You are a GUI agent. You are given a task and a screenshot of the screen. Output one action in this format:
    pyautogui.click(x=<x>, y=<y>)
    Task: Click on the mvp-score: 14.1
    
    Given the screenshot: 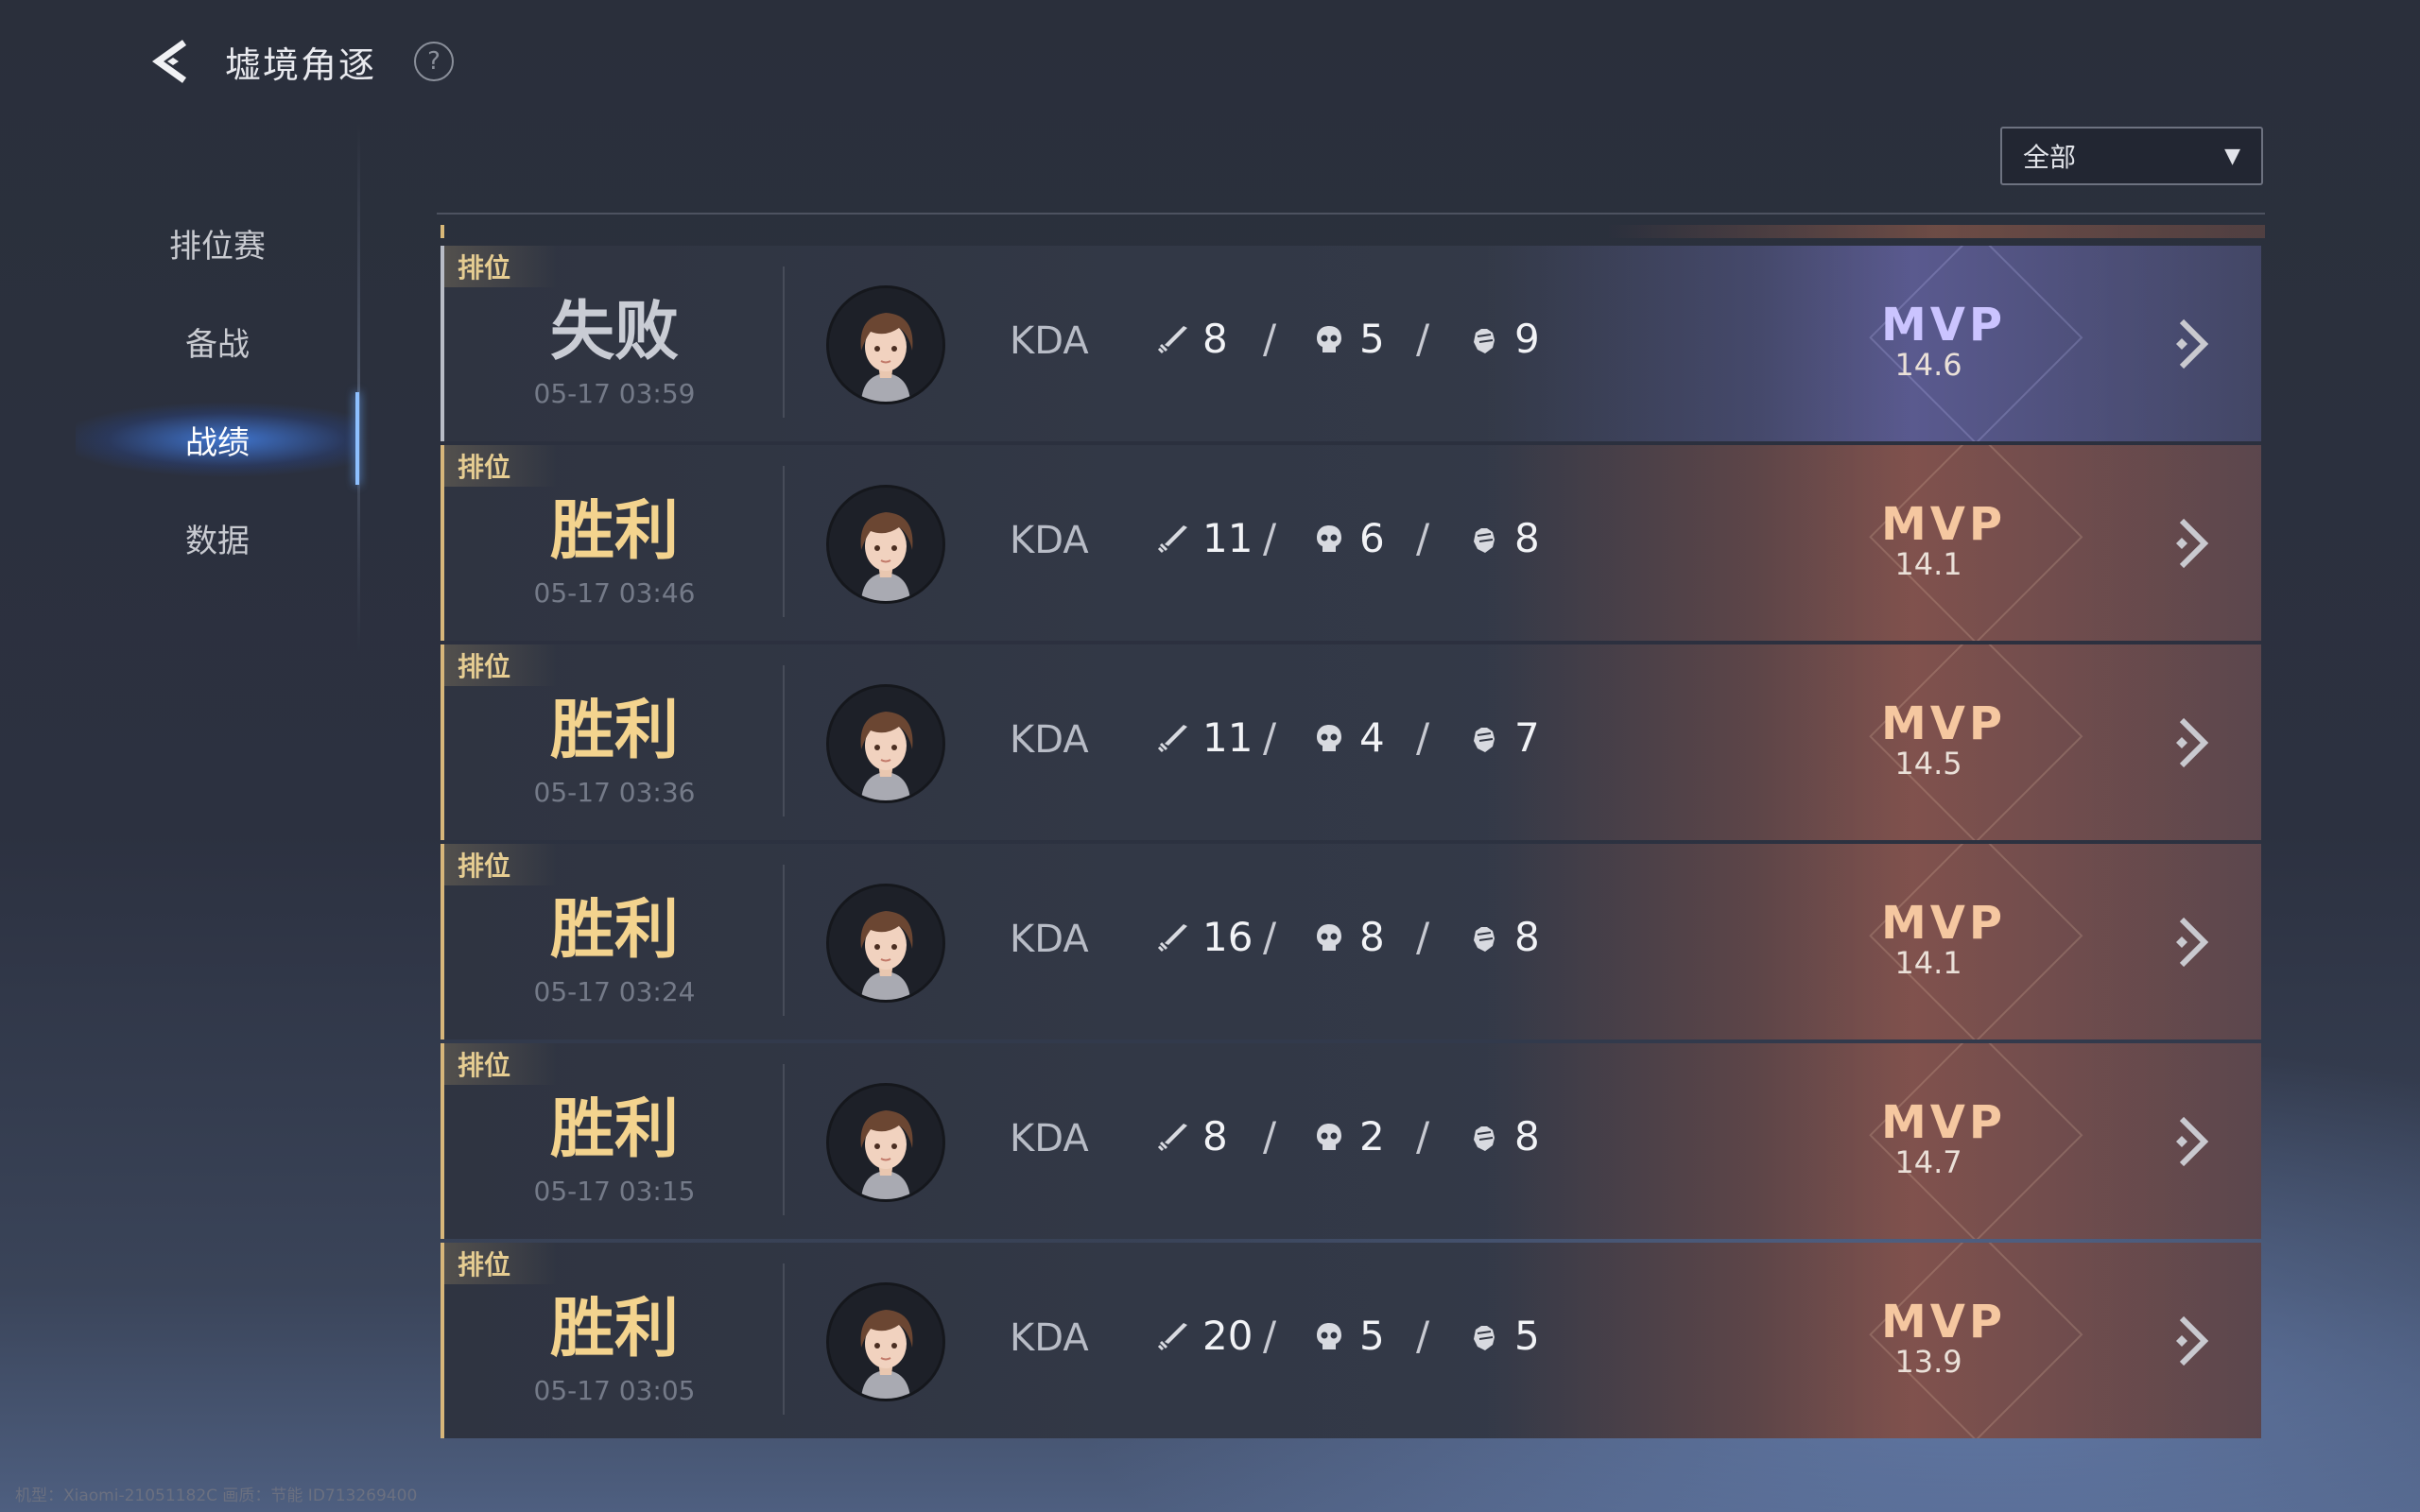 What is the action you would take?
    pyautogui.click(x=1928, y=564)
    